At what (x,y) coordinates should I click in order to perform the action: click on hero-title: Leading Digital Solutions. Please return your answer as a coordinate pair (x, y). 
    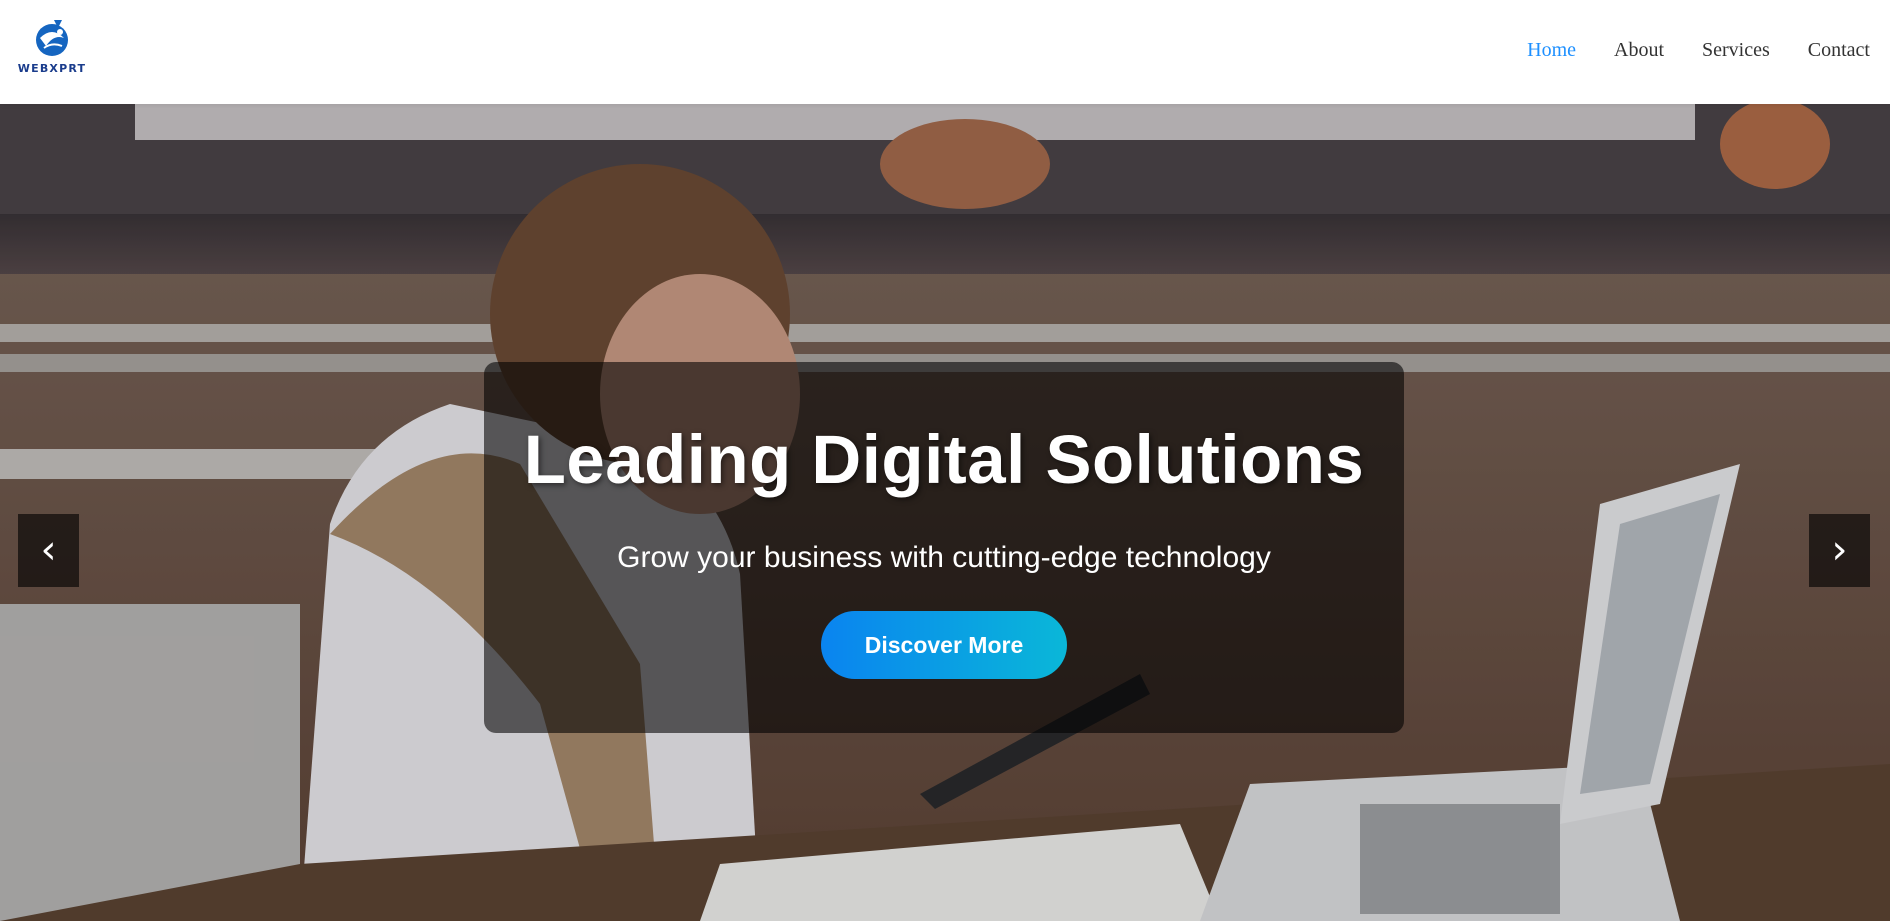
    Looking at the image, I should click on (944, 459).